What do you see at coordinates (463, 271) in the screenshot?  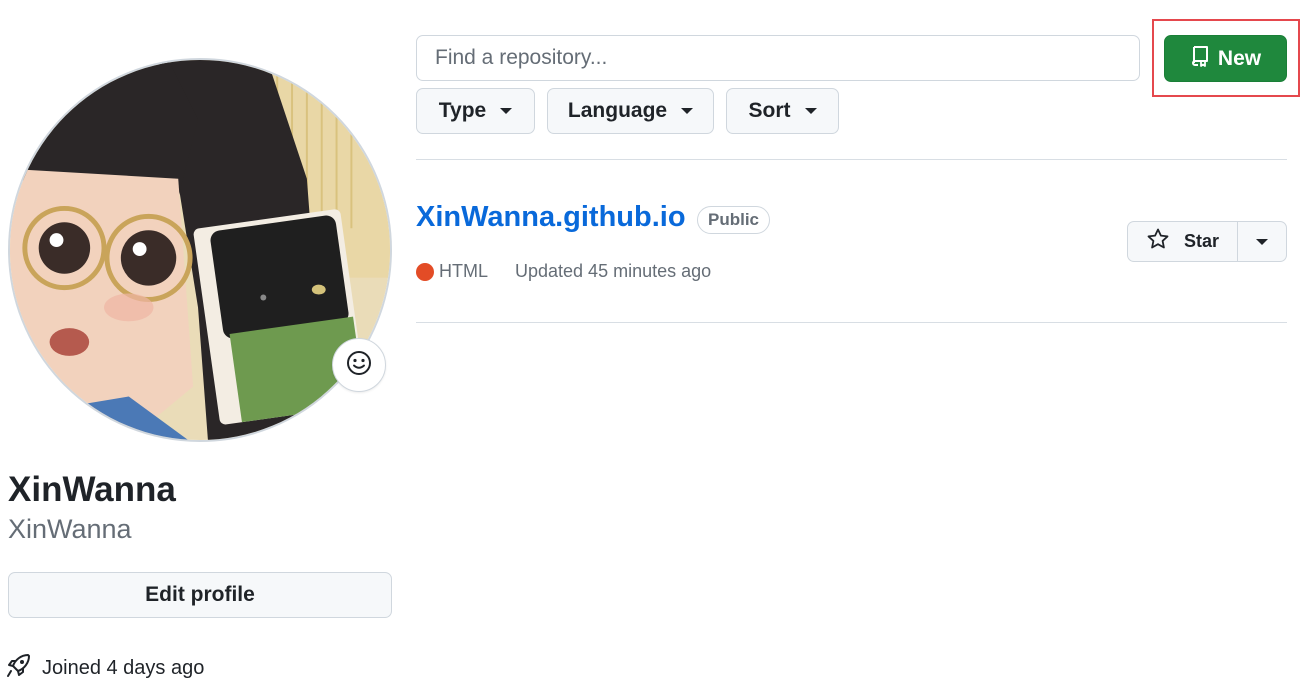 I see `repo-language: HTML` at bounding box center [463, 271].